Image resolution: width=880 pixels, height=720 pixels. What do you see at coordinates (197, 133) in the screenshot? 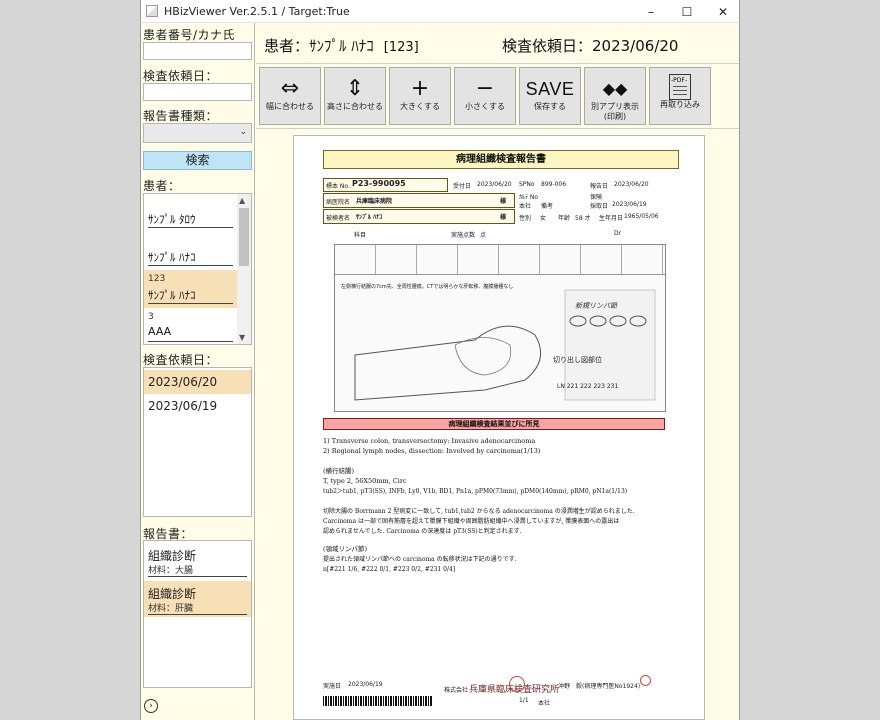
I see `report-type-select: ⌄` at bounding box center [197, 133].